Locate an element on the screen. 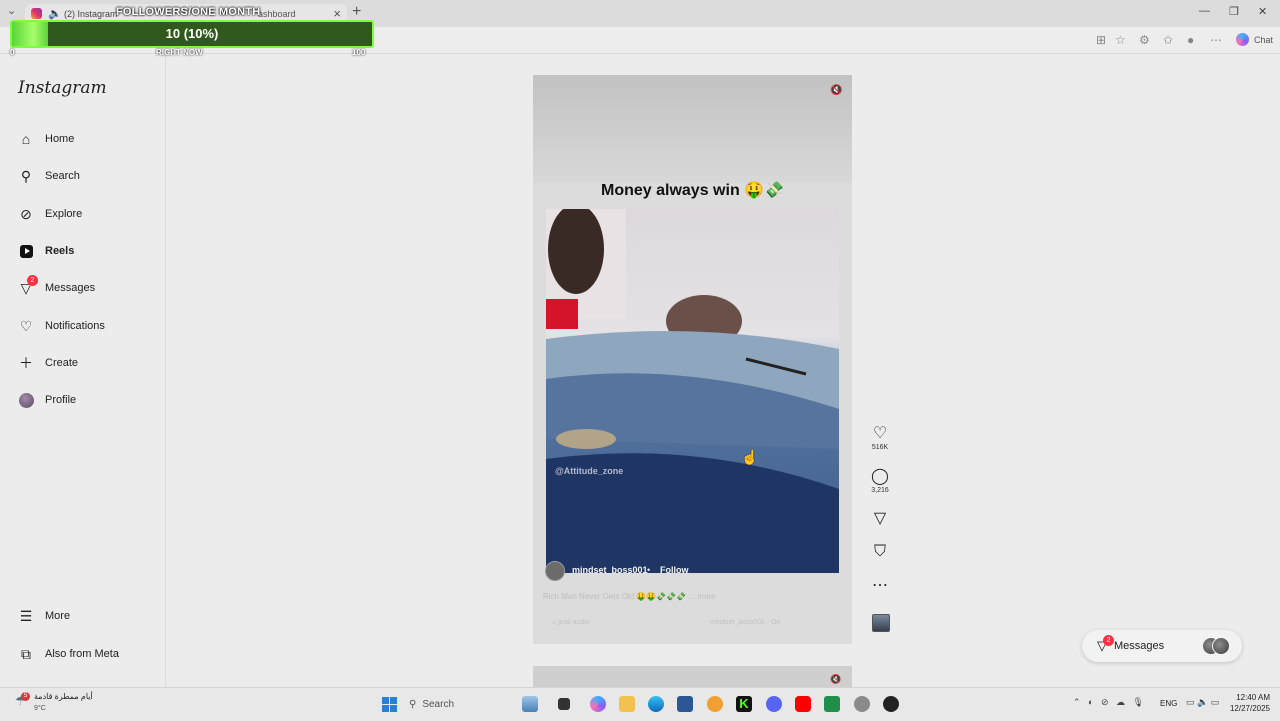 The height and width of the screenshot is (721, 1280). discord-icon is located at coordinates (774, 704).